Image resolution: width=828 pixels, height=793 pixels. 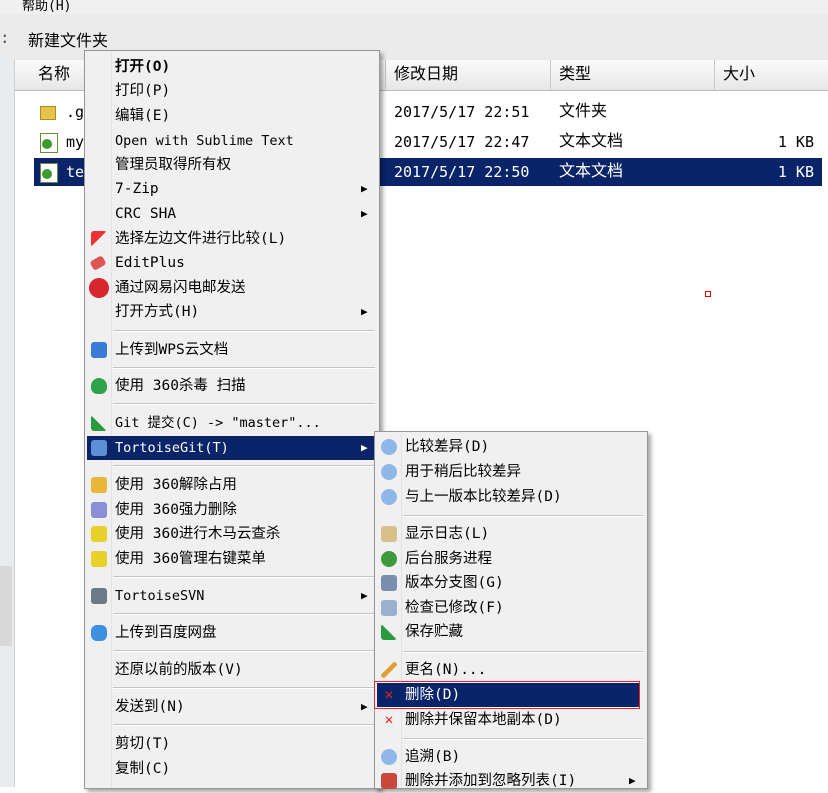 I want to click on menu-item-7zip: 7-Zip ▶, so click(x=232, y=189).